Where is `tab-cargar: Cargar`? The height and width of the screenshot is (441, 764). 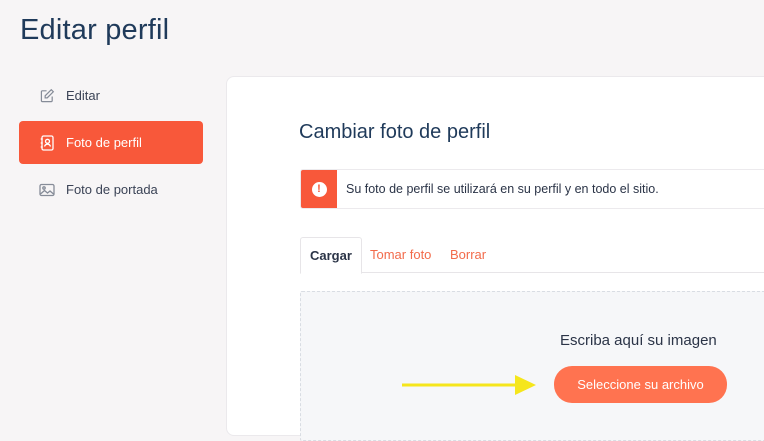 tab-cargar: Cargar is located at coordinates (331, 255).